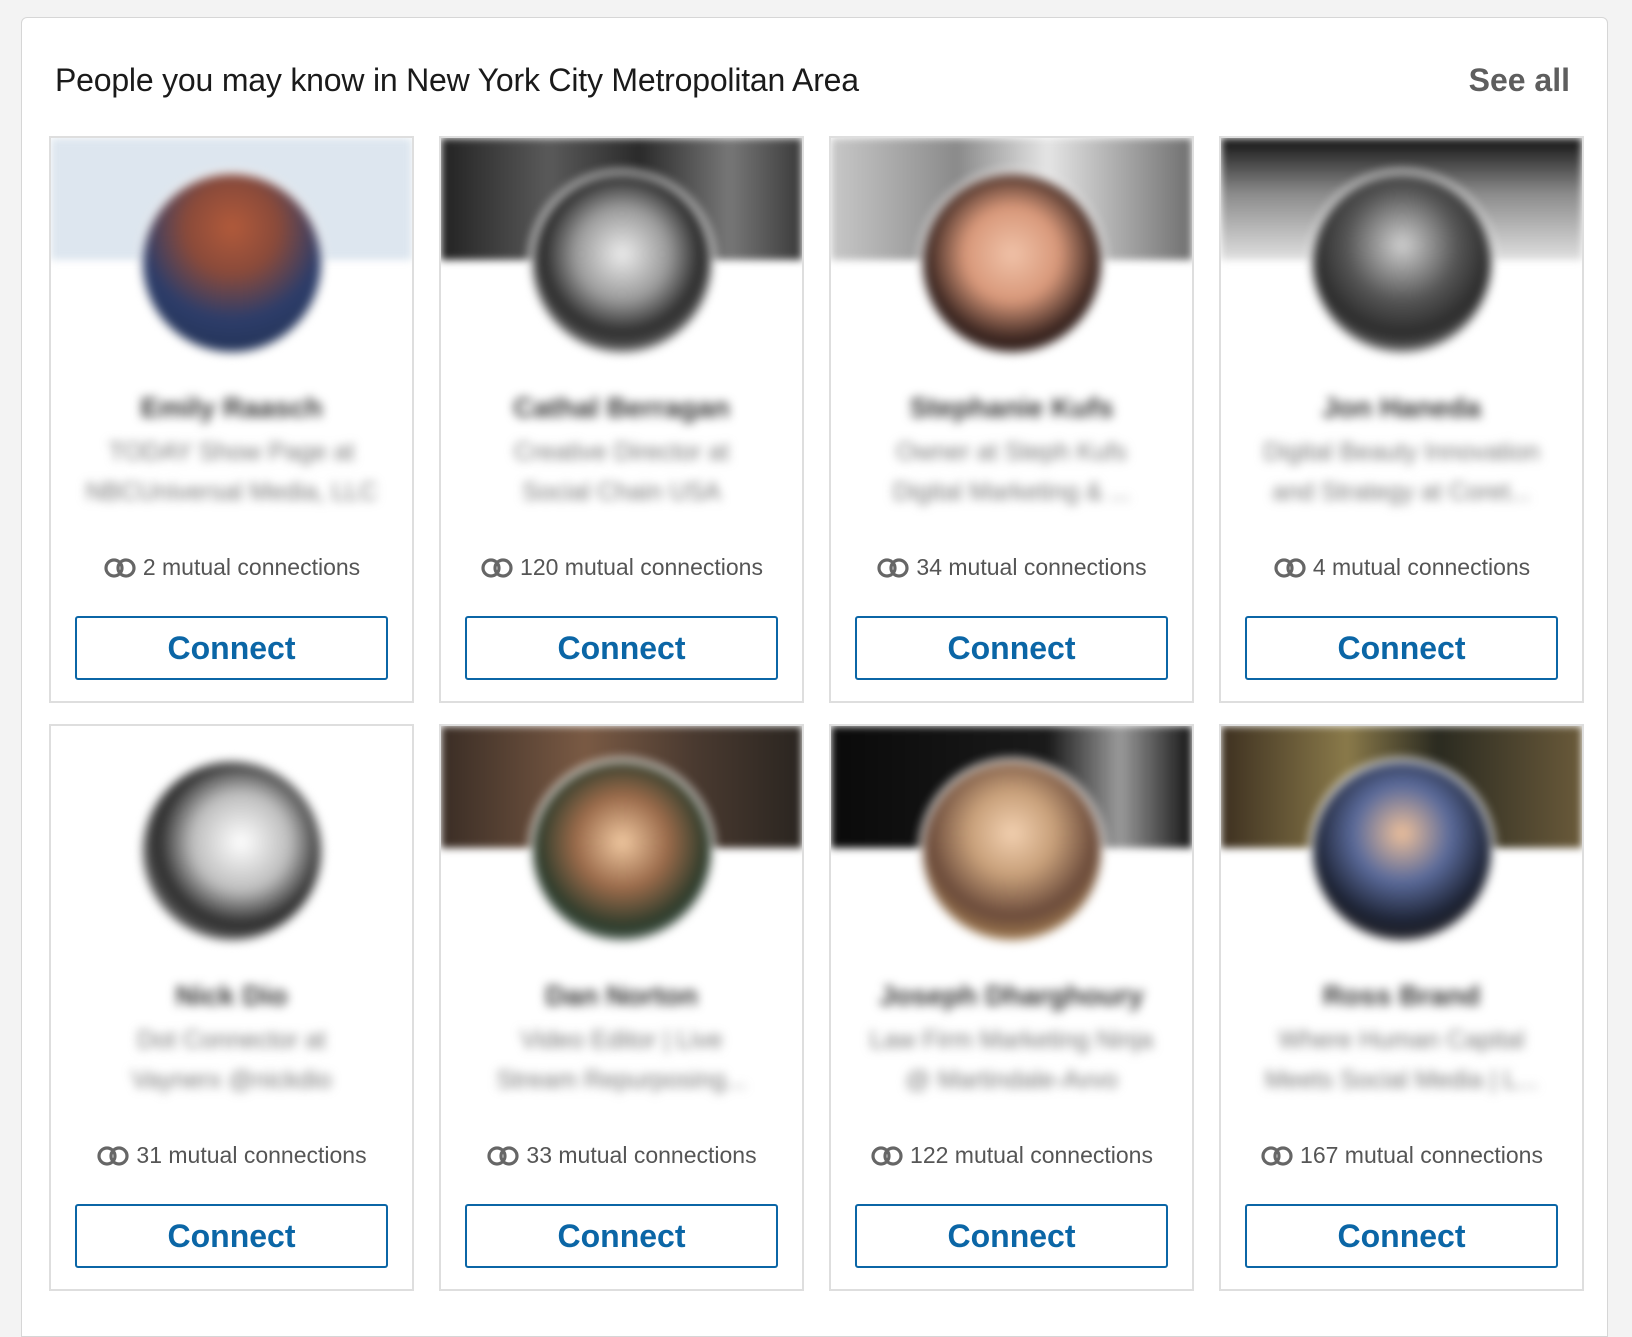 Image resolution: width=1632 pixels, height=1337 pixels. Describe the element at coordinates (1401, 1040) in the screenshot. I see `headline-line-1: Where Human Capital` at that location.